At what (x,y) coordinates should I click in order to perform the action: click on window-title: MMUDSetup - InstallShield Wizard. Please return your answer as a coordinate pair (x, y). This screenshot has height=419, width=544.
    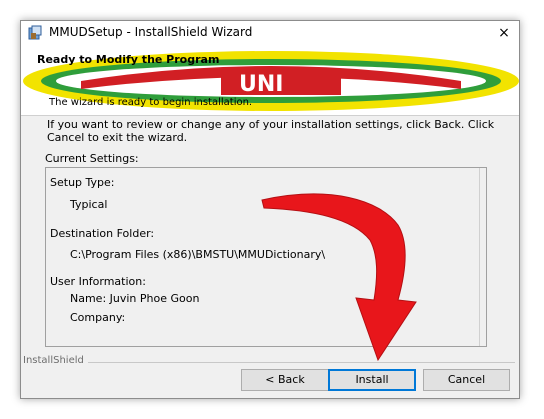
    Looking at the image, I should click on (151, 32).